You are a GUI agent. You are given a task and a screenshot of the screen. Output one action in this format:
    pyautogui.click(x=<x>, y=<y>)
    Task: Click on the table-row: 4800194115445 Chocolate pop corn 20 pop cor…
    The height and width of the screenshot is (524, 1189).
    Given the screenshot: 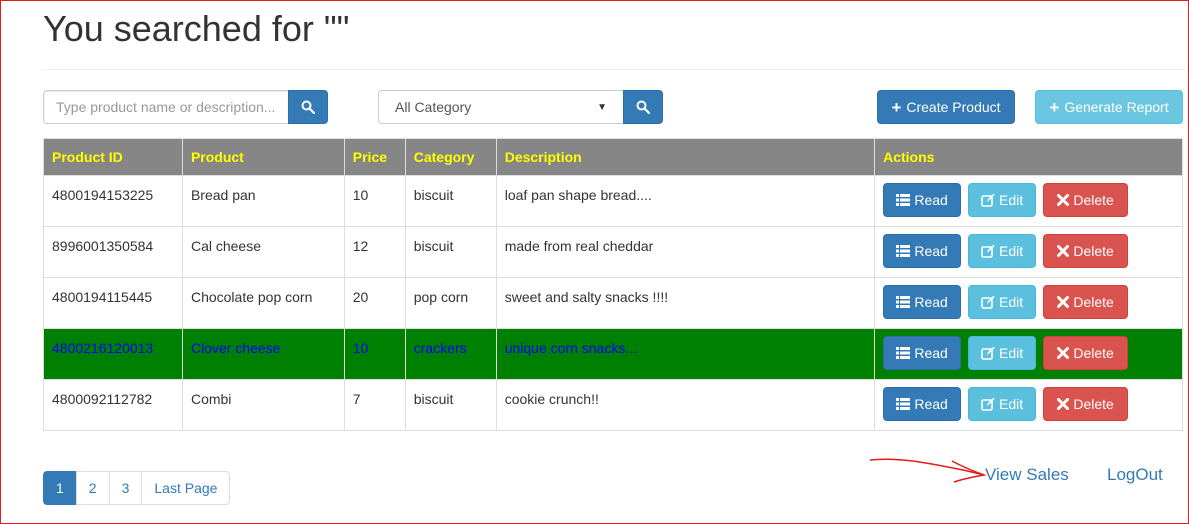 What is the action you would take?
    pyautogui.click(x=613, y=303)
    